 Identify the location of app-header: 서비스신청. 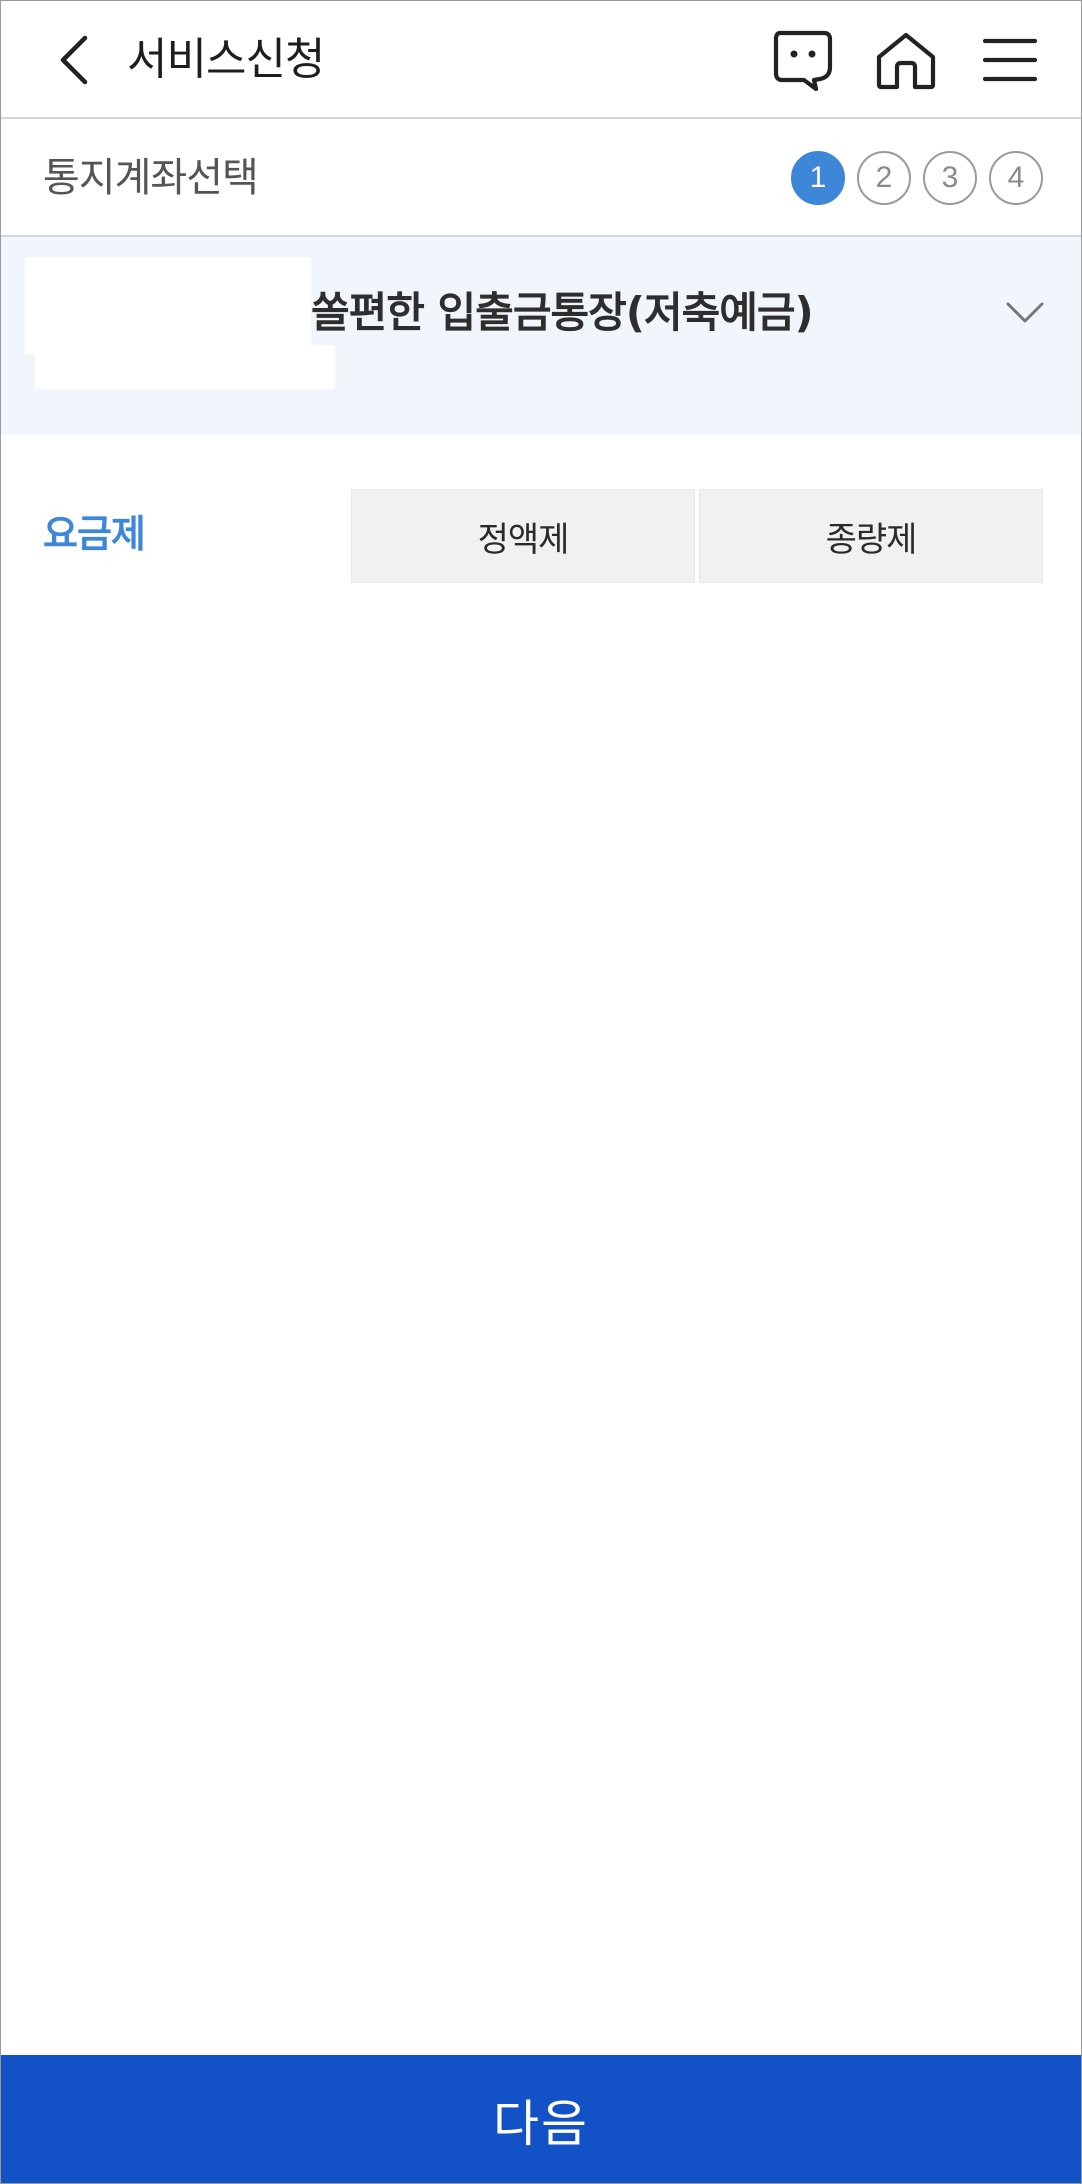
(541, 60).